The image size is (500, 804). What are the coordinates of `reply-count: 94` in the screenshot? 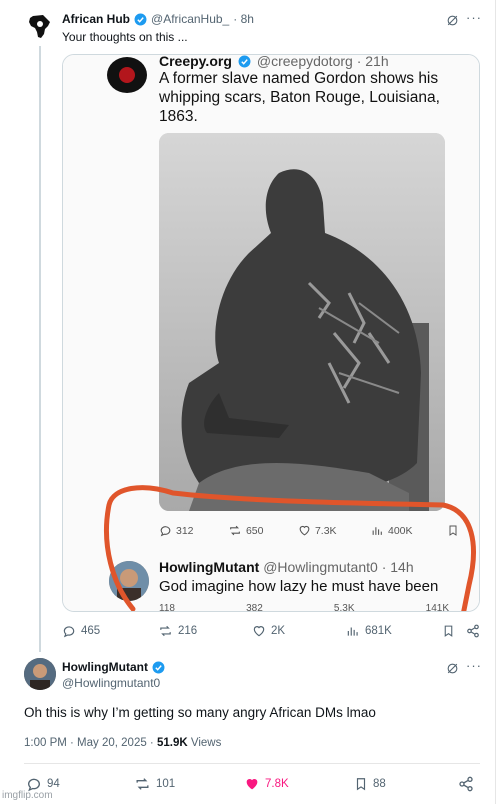 It's located at (53, 784).